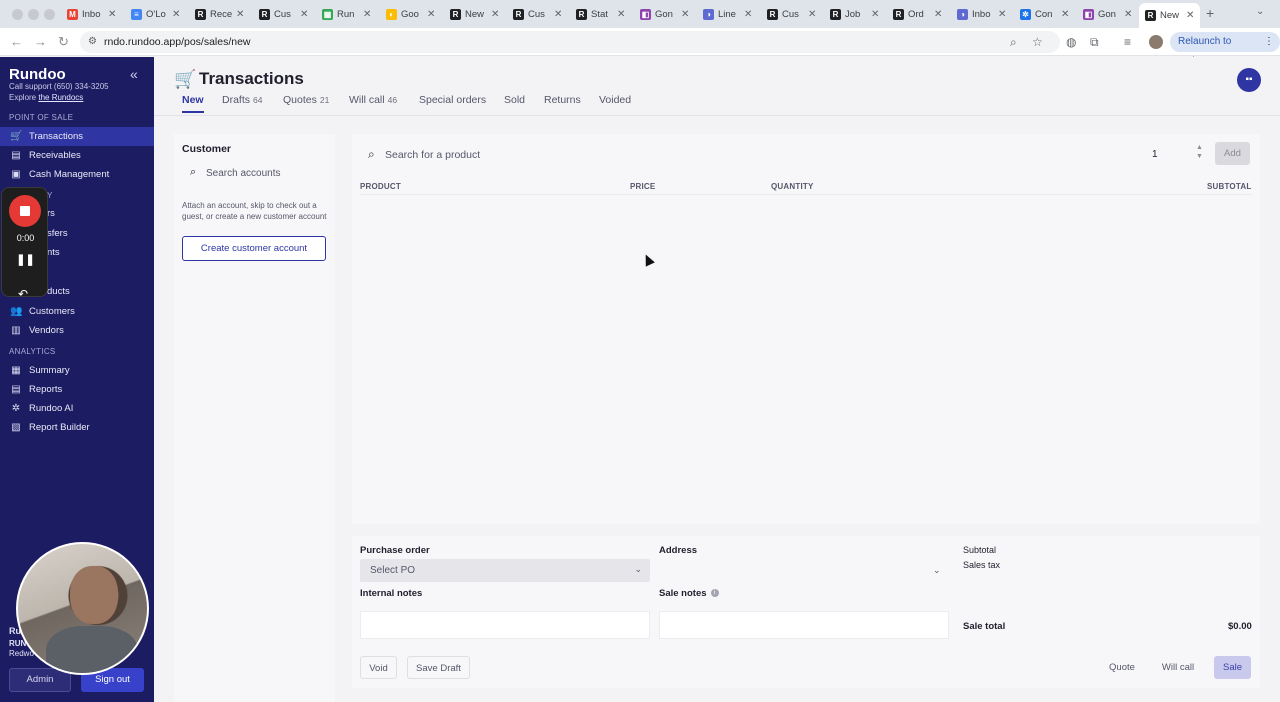 The width and height of the screenshot is (1280, 702). I want to click on search-accounts-input: ⌕ Search accounts, so click(254, 173).